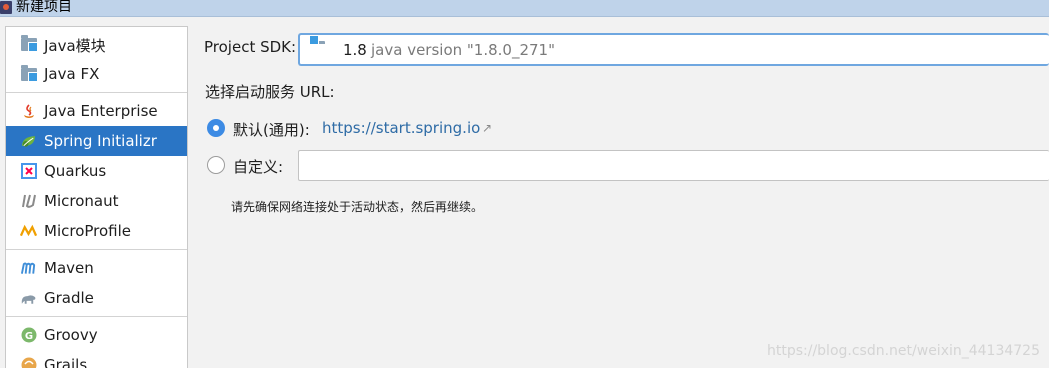  I want to click on sdk-detail: java version "1.8.0_271", so click(463, 50).